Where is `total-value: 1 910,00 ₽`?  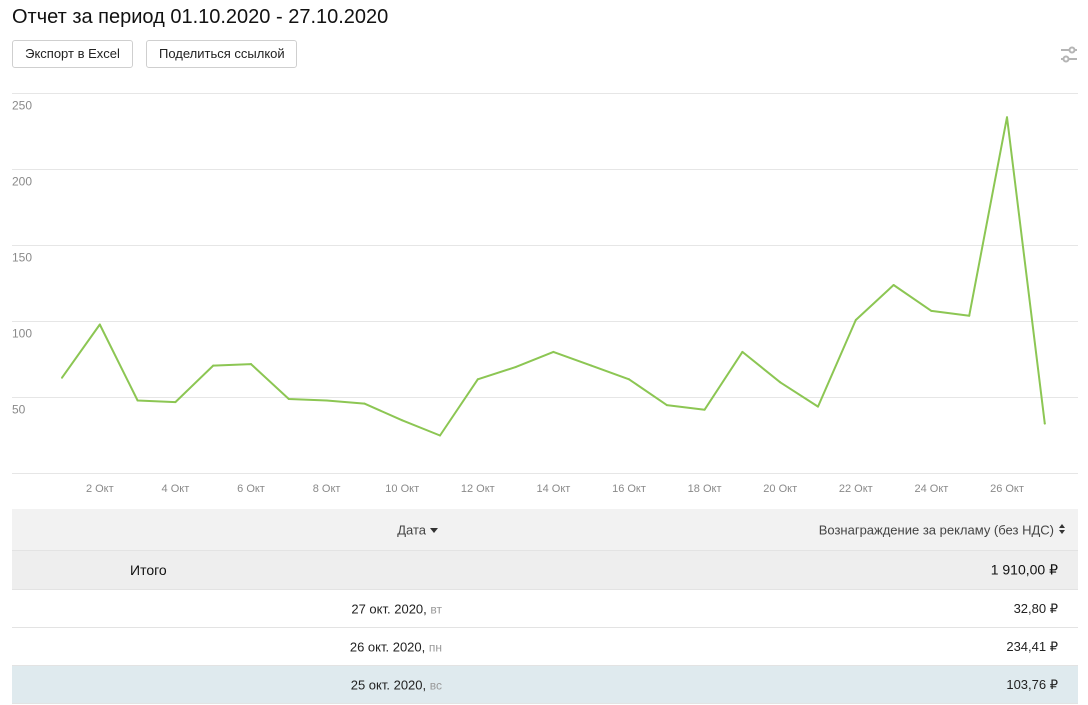 total-value: 1 910,00 ₽ is located at coordinates (1024, 569).